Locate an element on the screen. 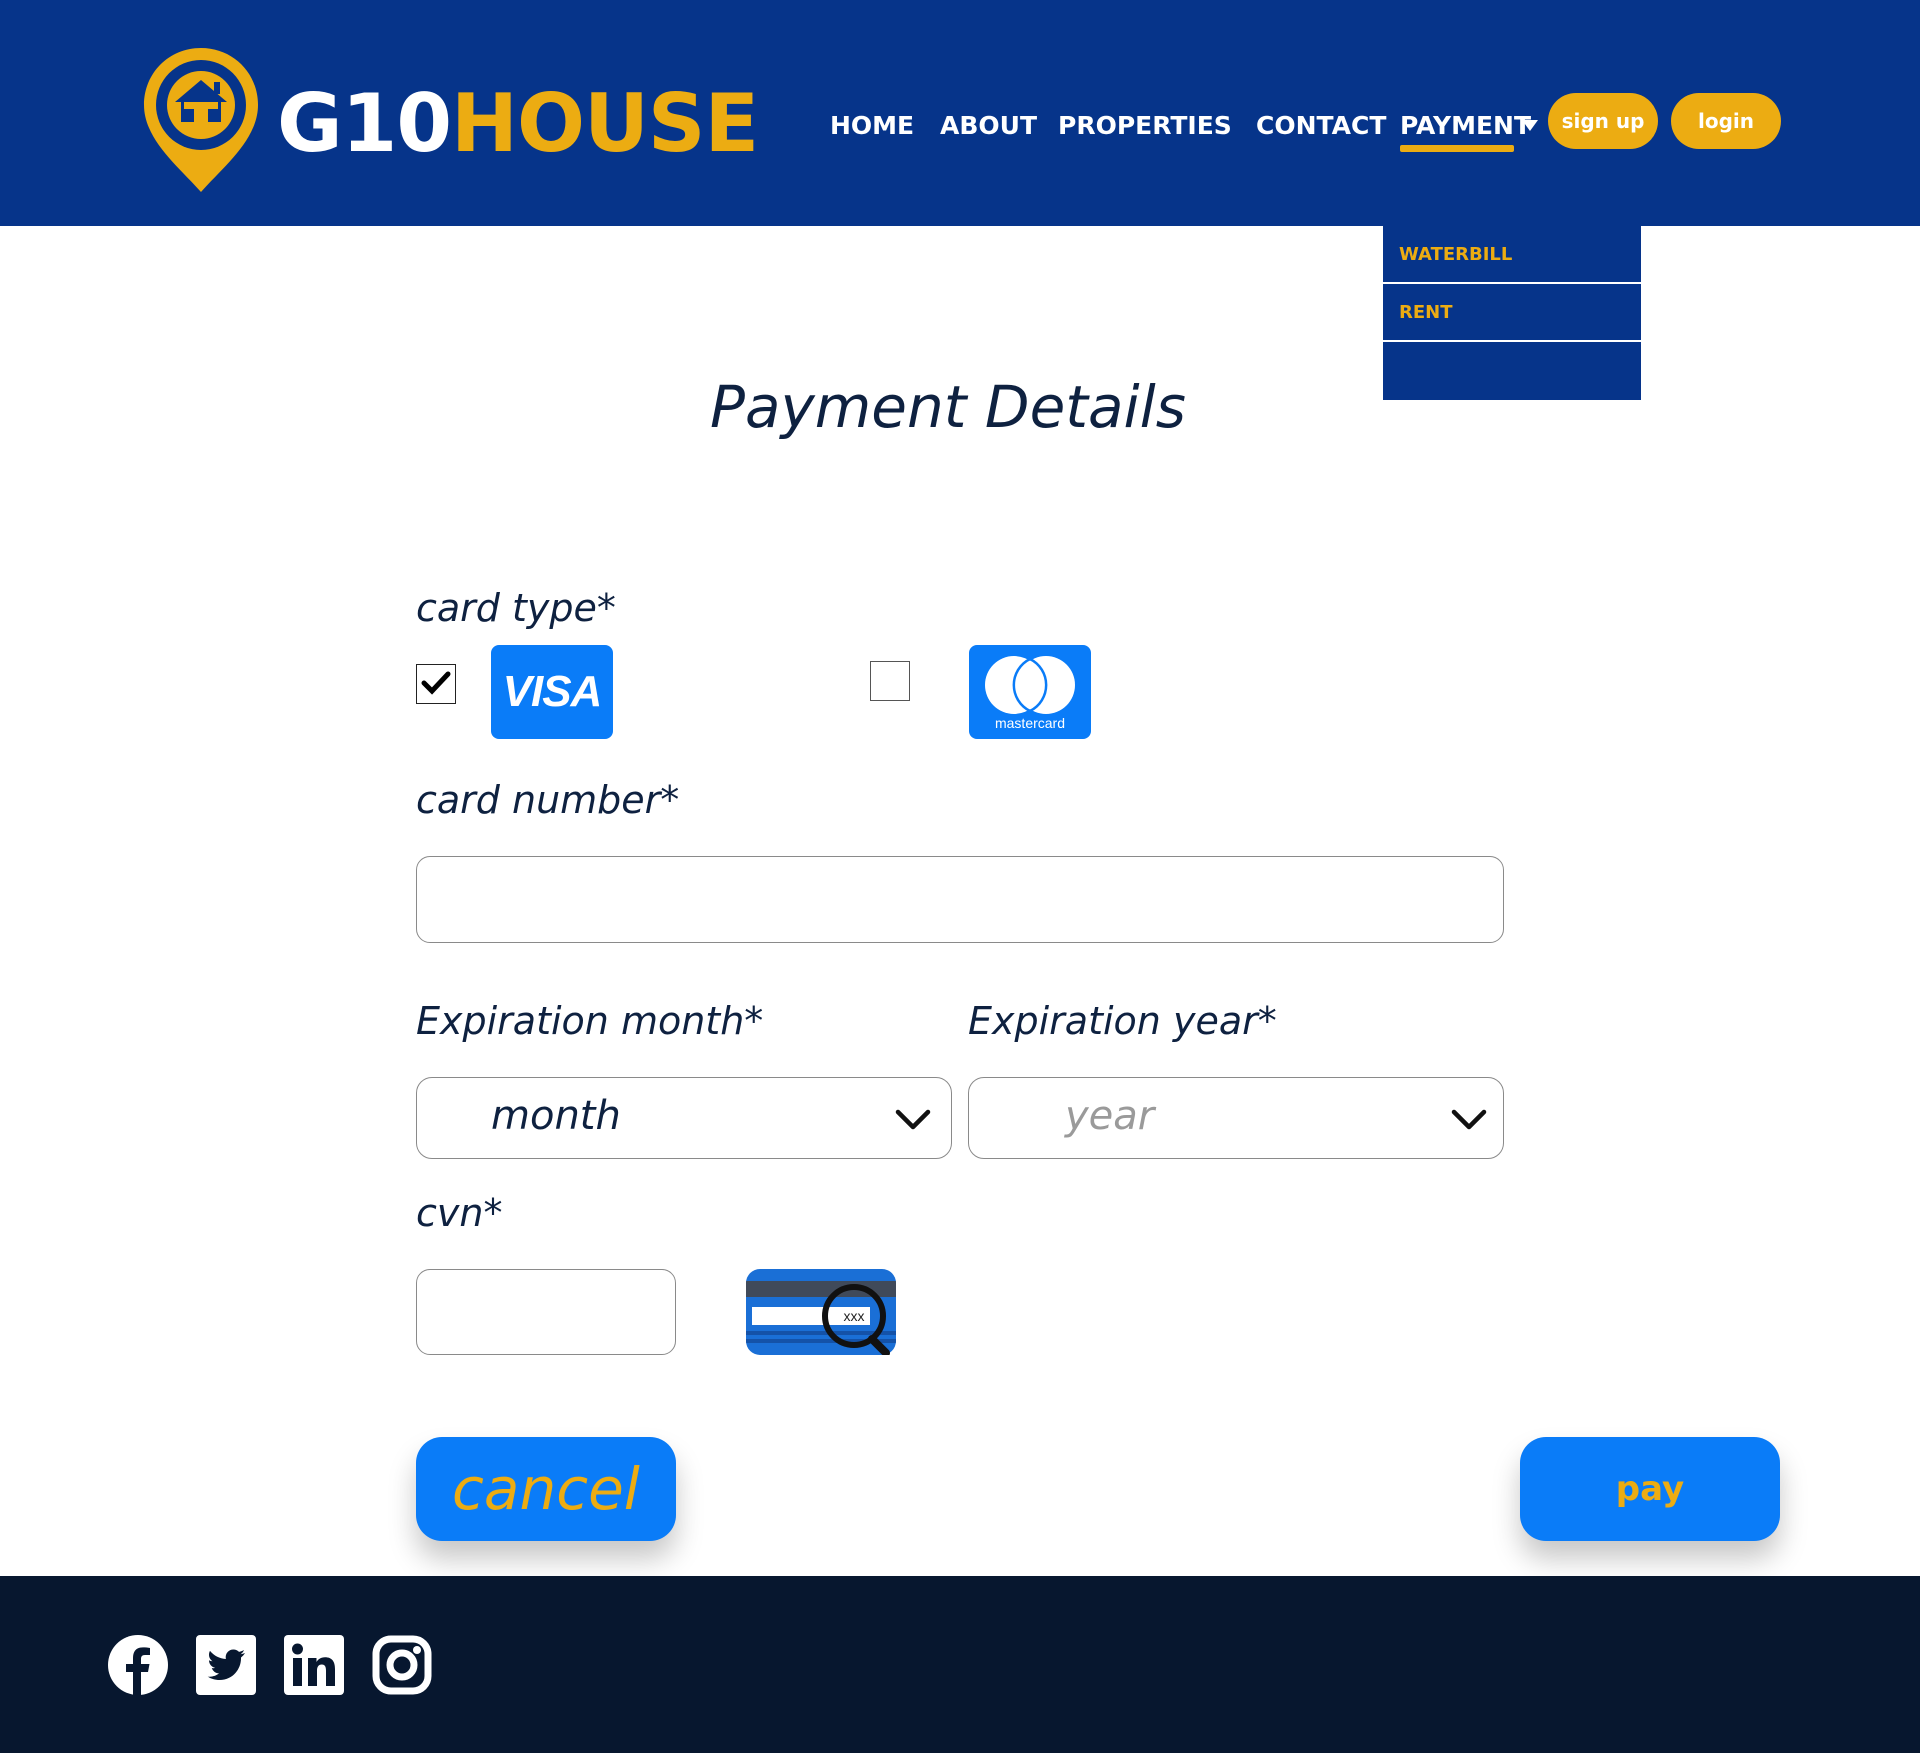  caret-down-icon is located at coordinates (1530, 127).